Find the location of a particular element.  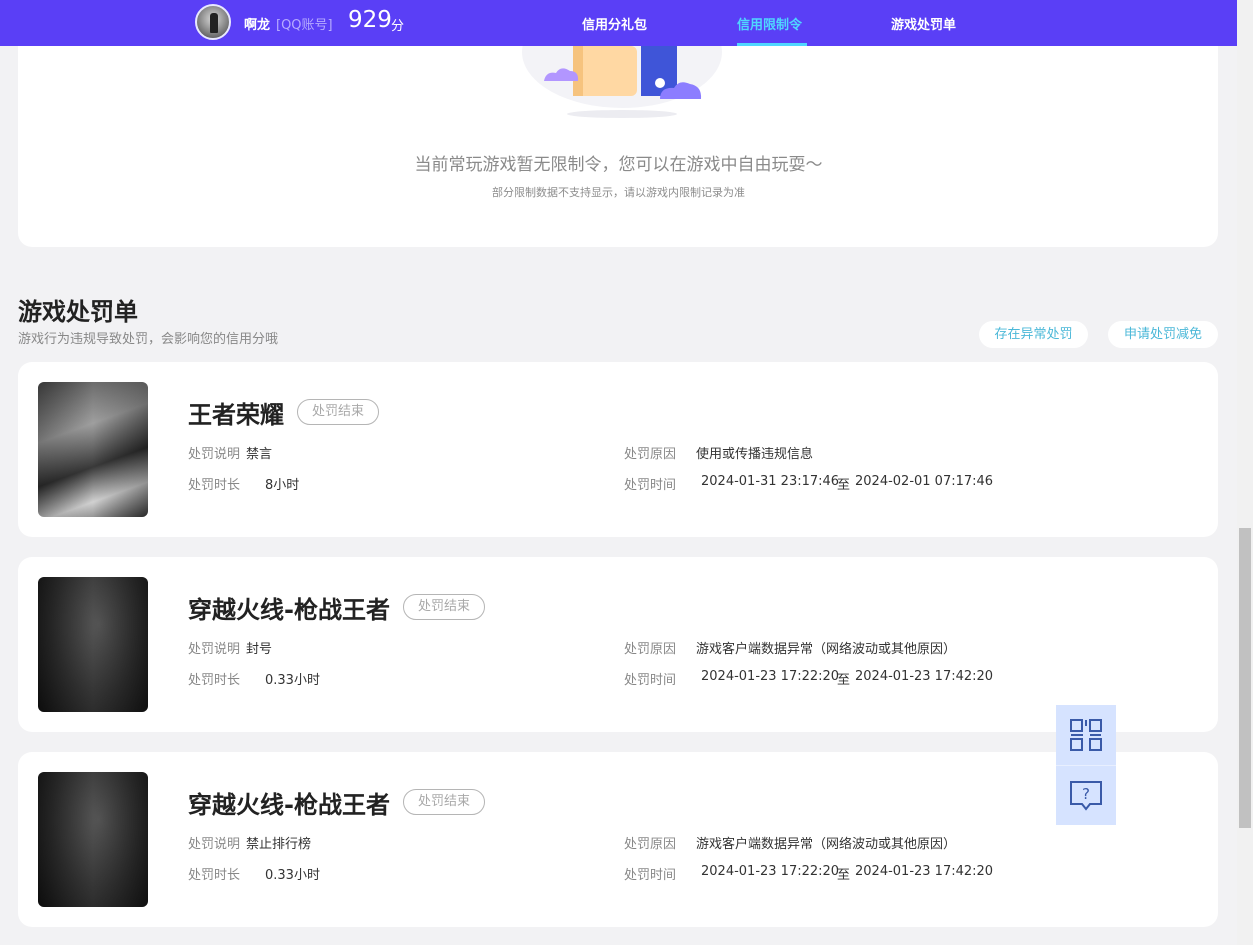

username: 啊龙 is located at coordinates (257, 25).